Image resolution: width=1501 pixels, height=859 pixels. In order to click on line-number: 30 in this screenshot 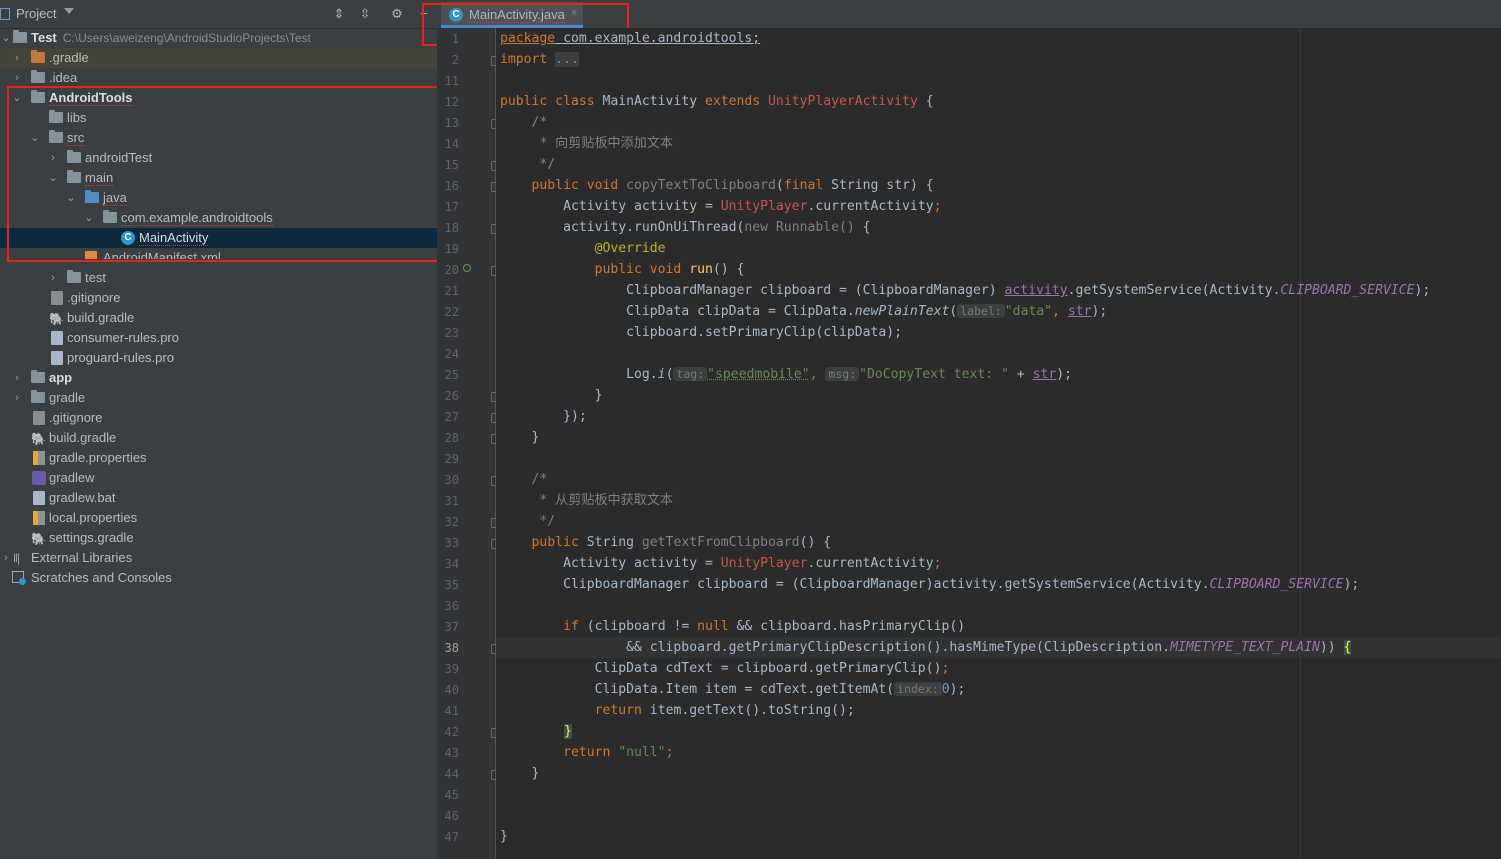, I will do `click(451, 480)`.